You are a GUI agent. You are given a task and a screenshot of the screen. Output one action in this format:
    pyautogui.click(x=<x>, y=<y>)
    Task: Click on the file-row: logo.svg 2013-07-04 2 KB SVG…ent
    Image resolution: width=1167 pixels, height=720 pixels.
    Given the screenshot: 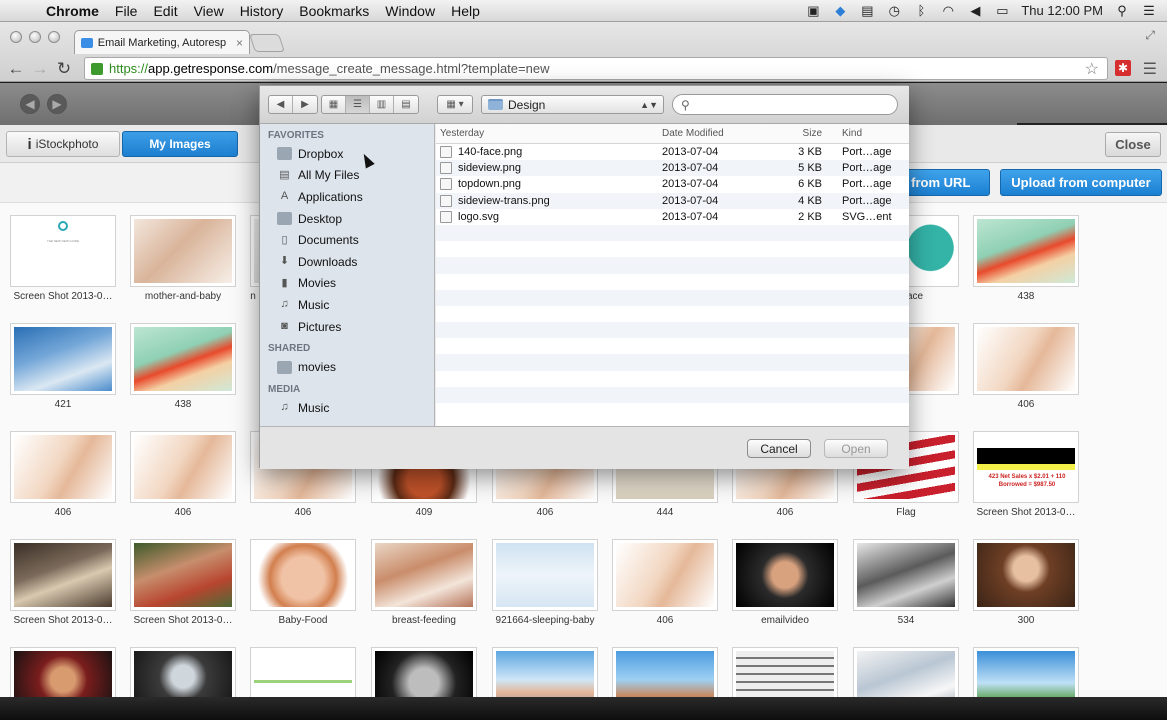 What is the action you would take?
    pyautogui.click(x=672, y=217)
    